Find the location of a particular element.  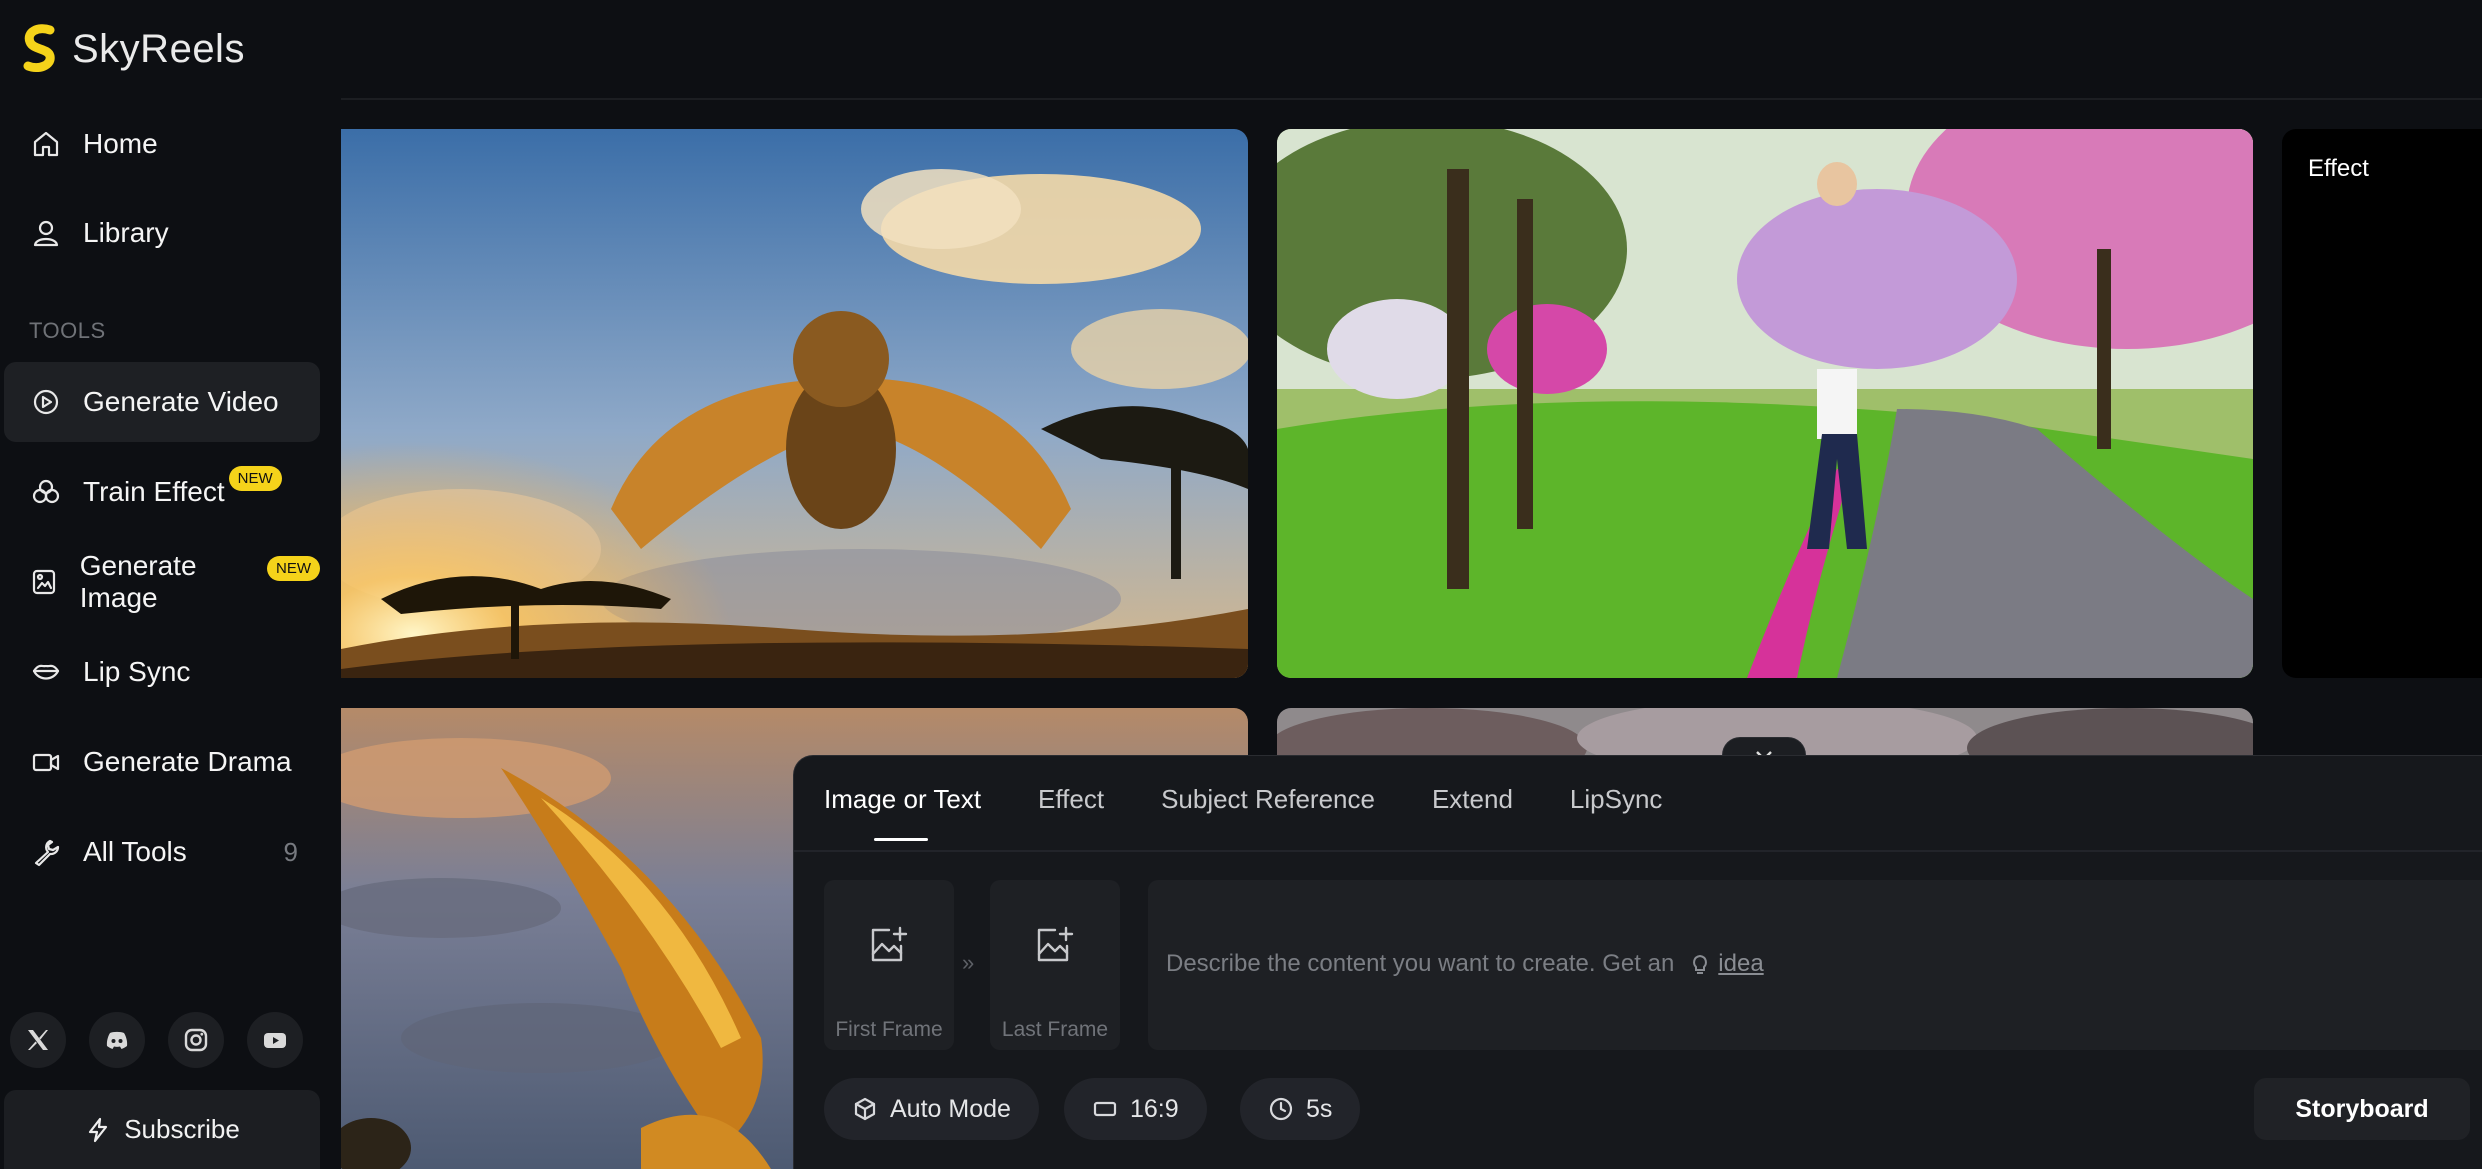

mode-selector: Auto Mode is located at coordinates (931, 1109).